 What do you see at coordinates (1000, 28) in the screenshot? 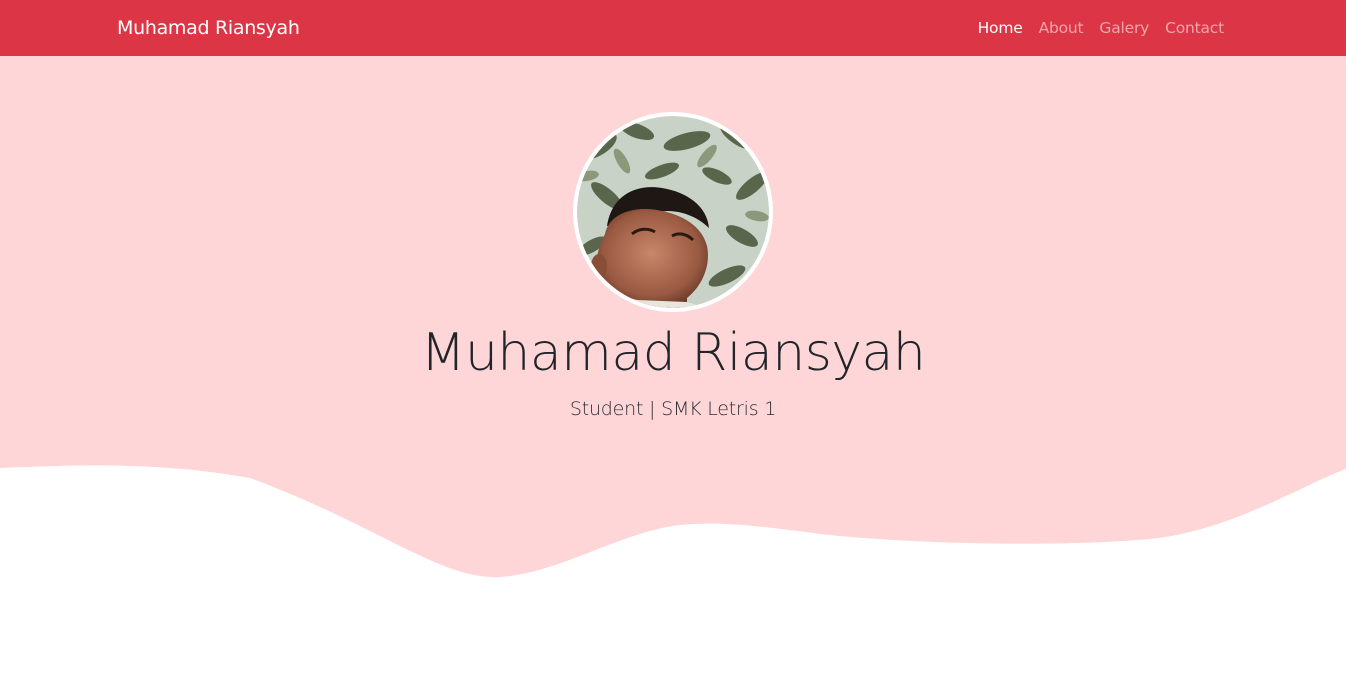
I see `nav-link-home: Home` at bounding box center [1000, 28].